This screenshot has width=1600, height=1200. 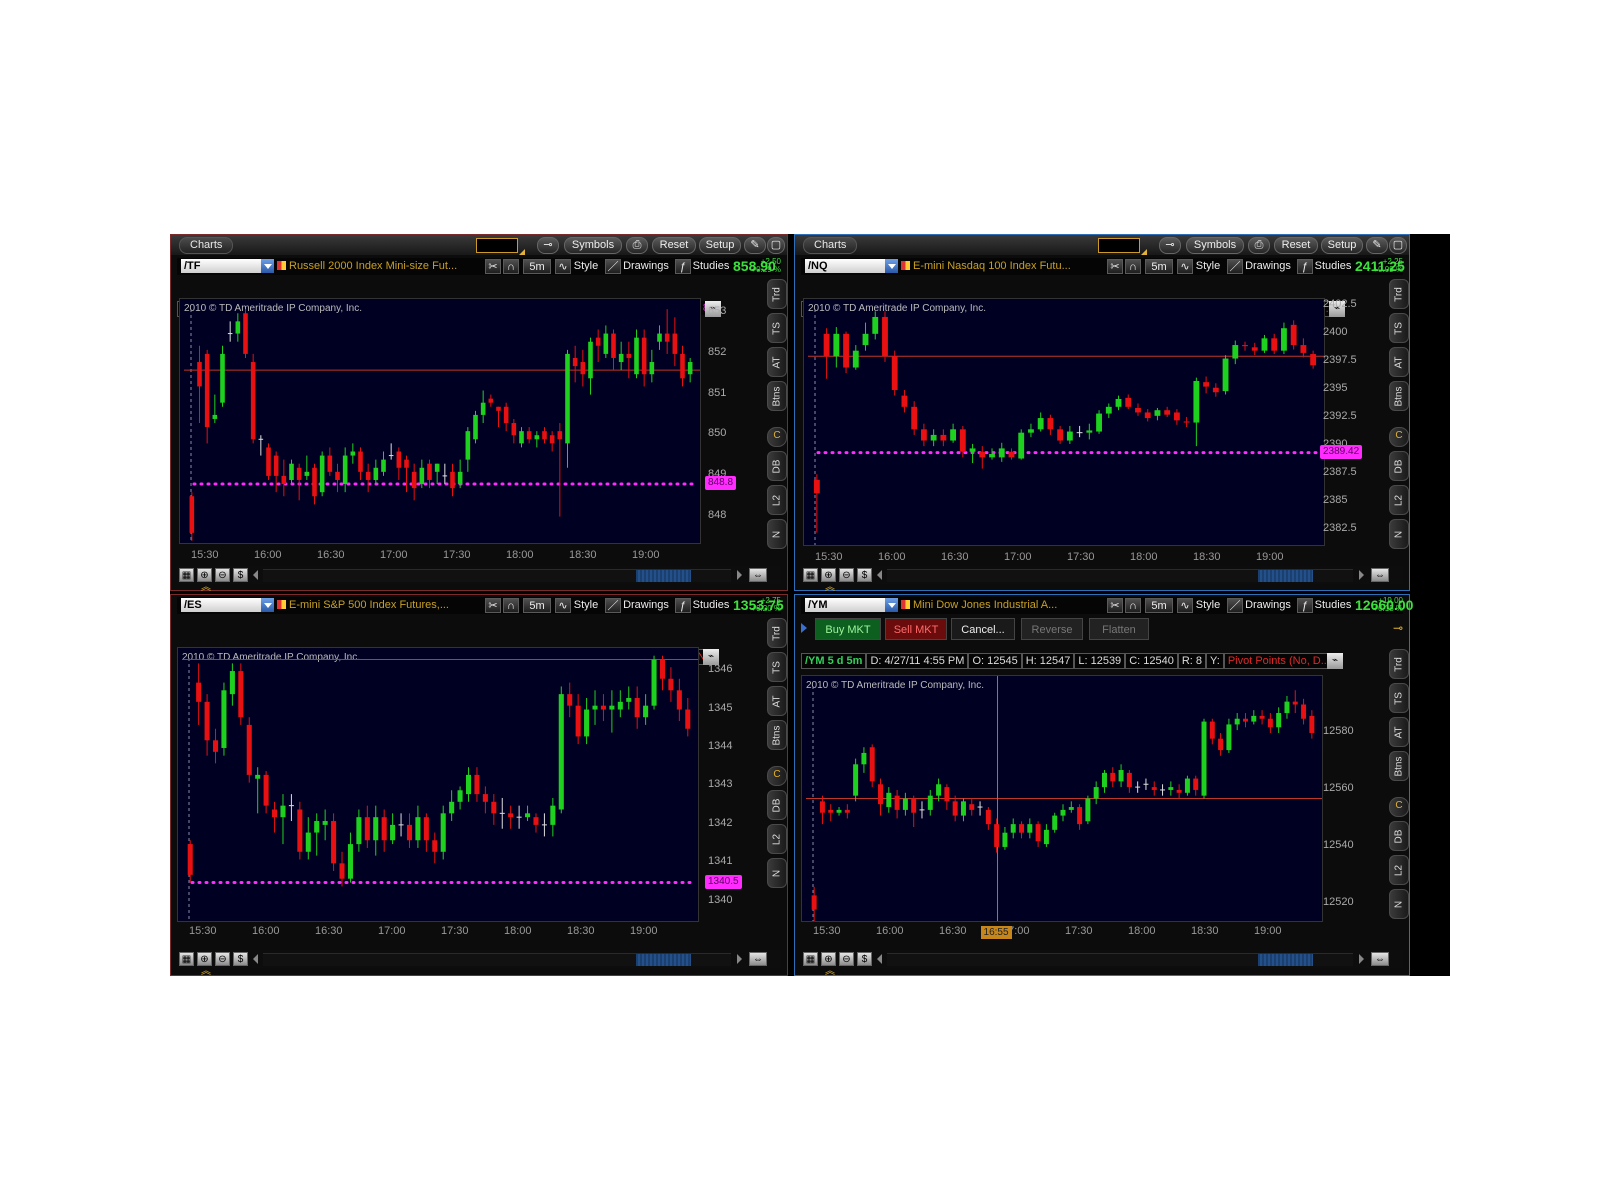 What do you see at coordinates (1052, 629) in the screenshot?
I see `reverse-button: Reverse` at bounding box center [1052, 629].